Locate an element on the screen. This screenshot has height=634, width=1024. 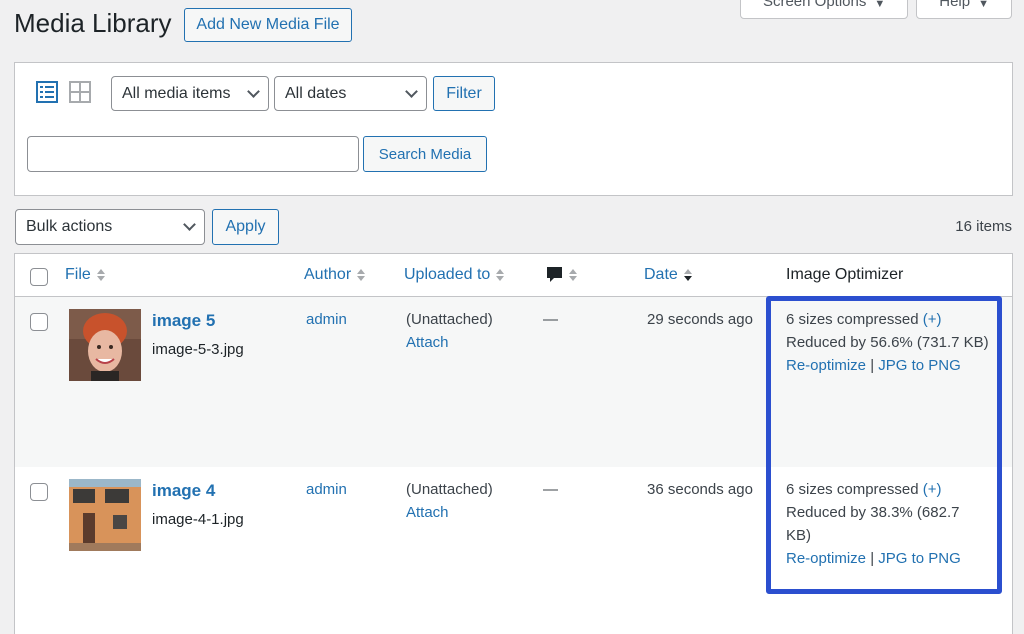
sort-desc-icon is located at coordinates (687, 275).